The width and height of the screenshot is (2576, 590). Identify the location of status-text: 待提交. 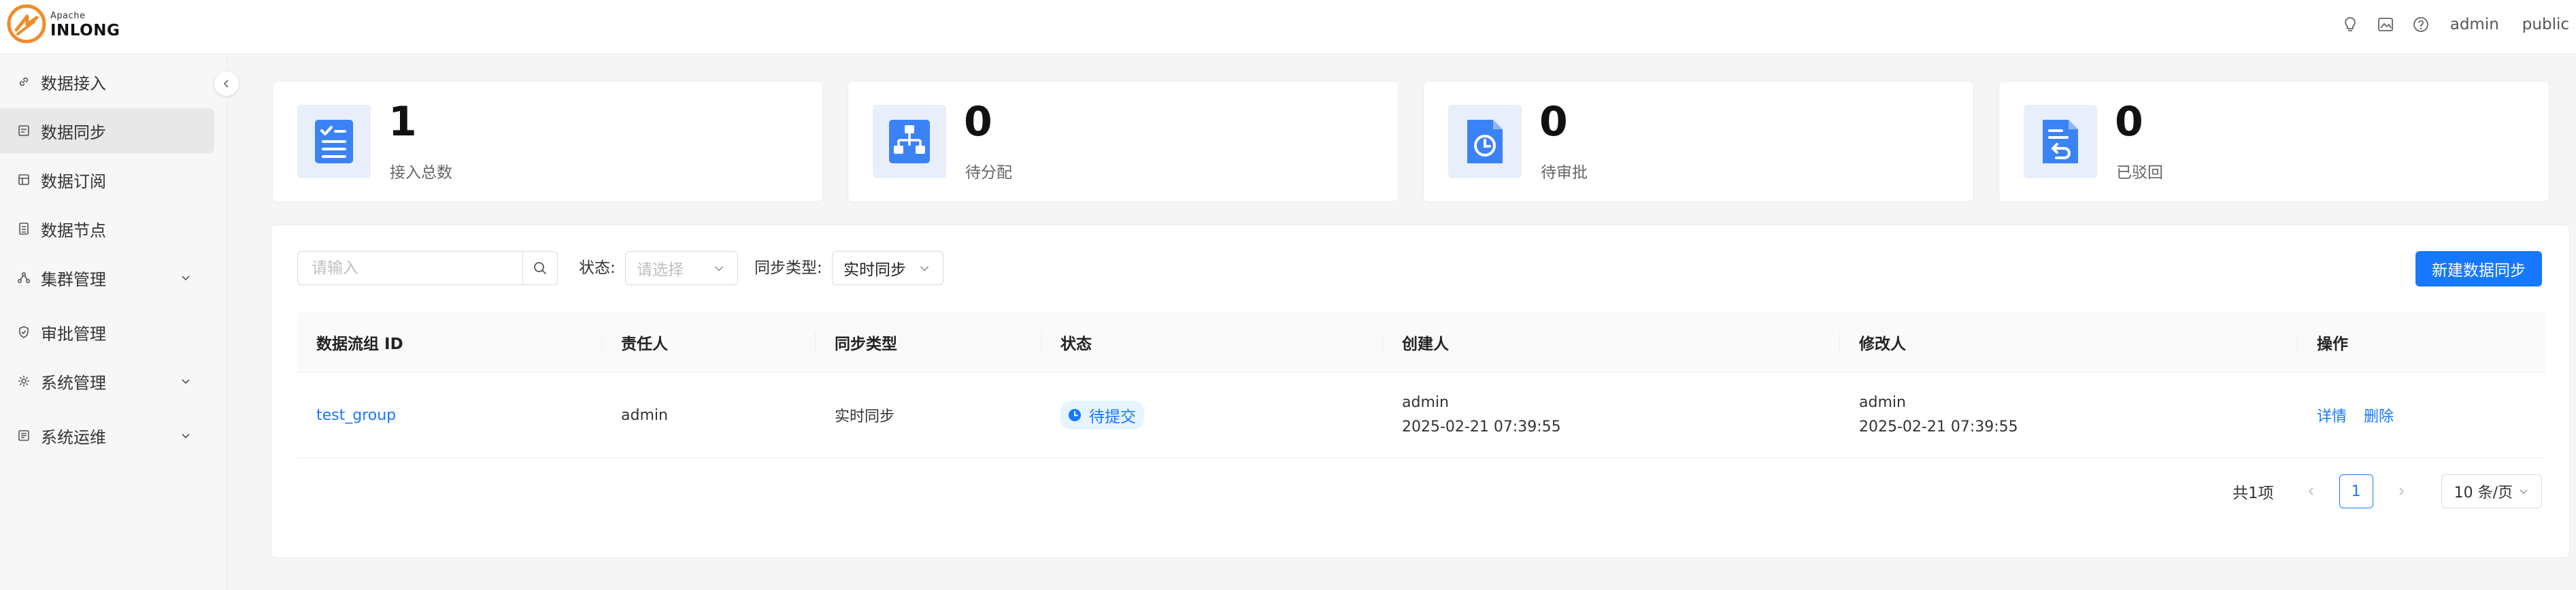
(1112, 417).